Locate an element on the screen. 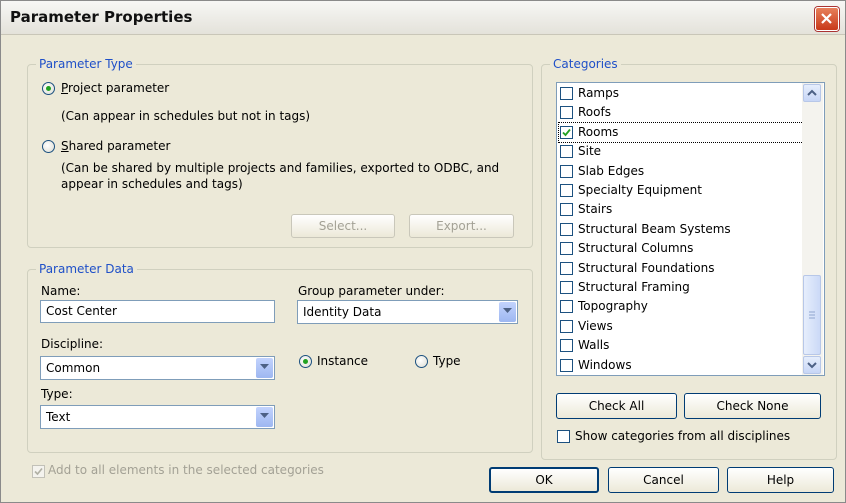  category-label: Stairs is located at coordinates (595, 209).